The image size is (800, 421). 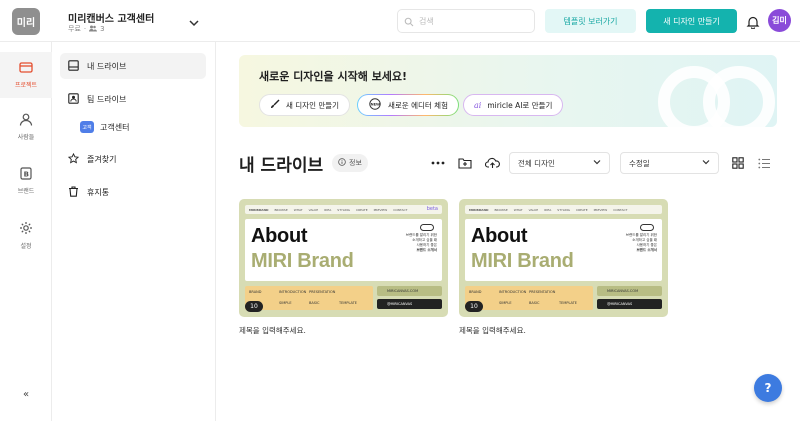 What do you see at coordinates (73, 192) in the screenshot?
I see `trash-icon` at bounding box center [73, 192].